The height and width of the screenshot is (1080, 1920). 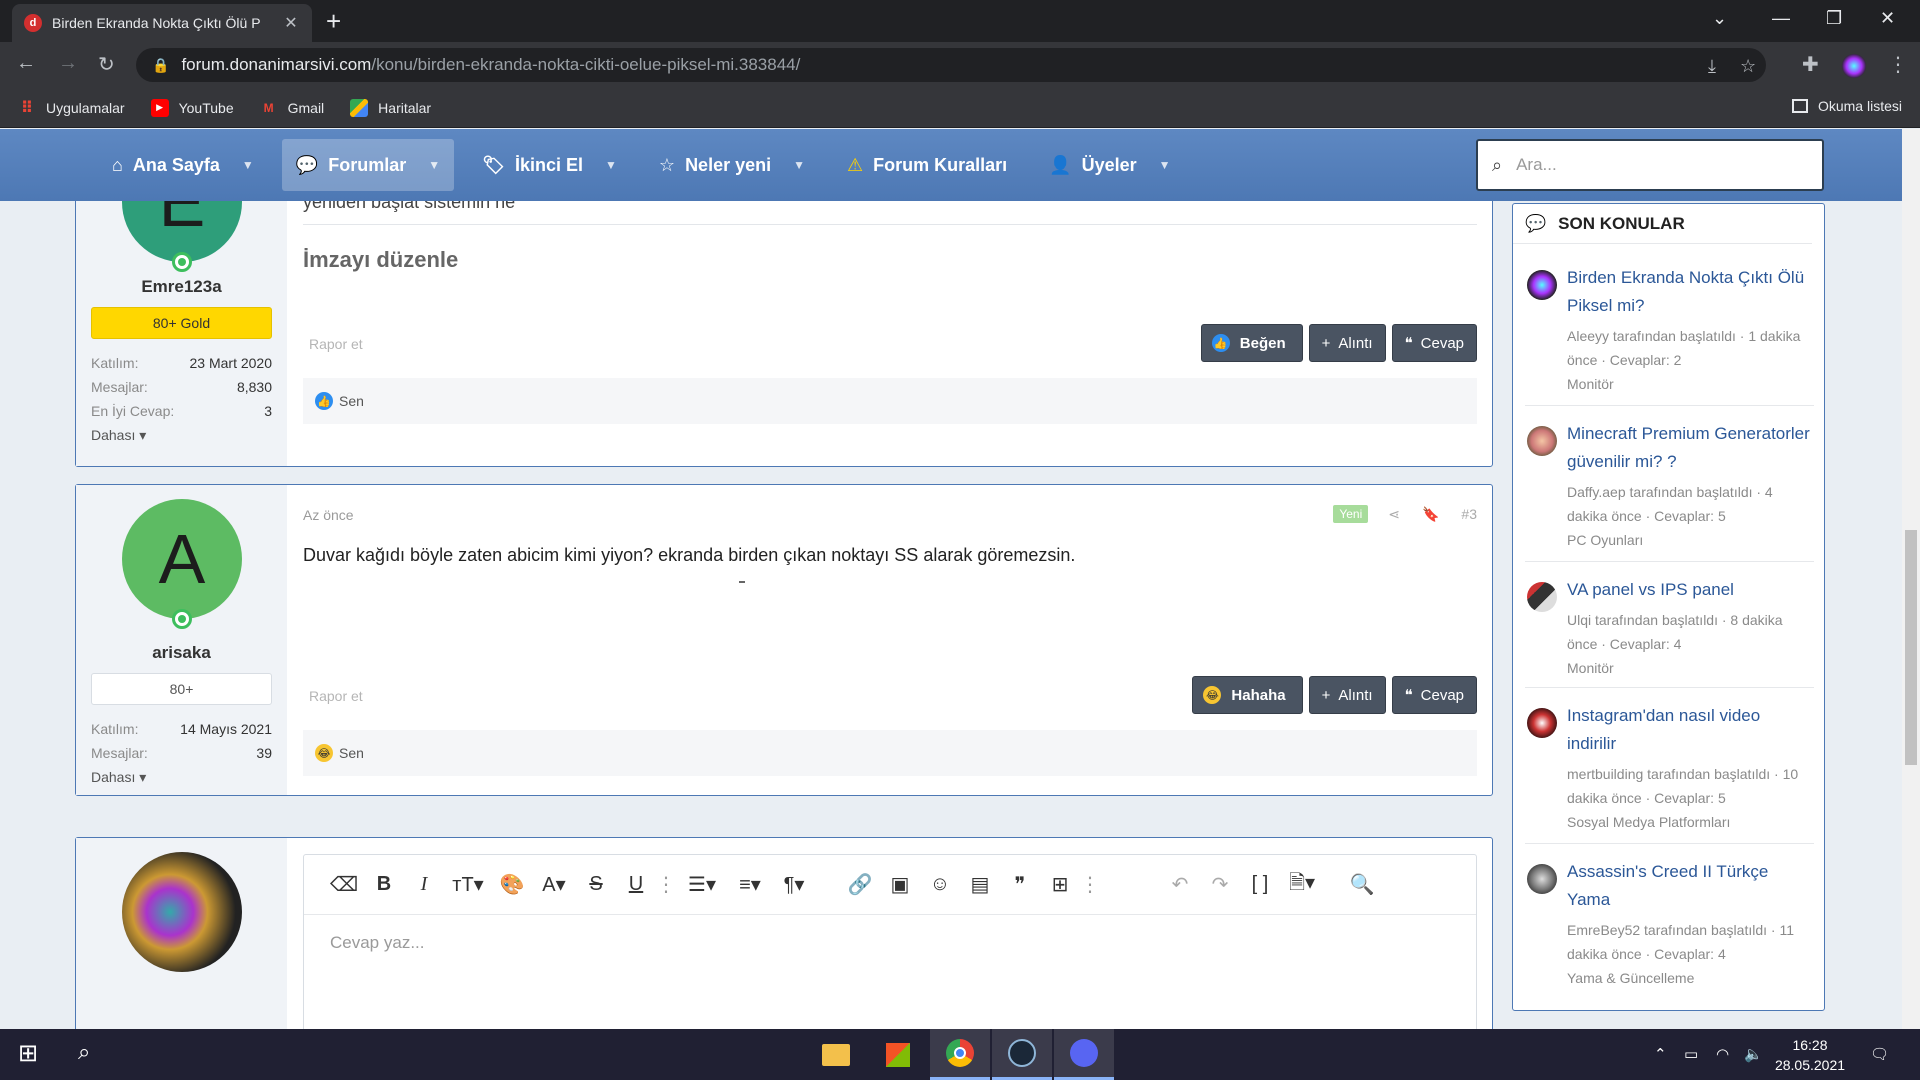 I want to click on taskbar-clock: 16:28 28.05.2021, so click(x=1810, y=1055).